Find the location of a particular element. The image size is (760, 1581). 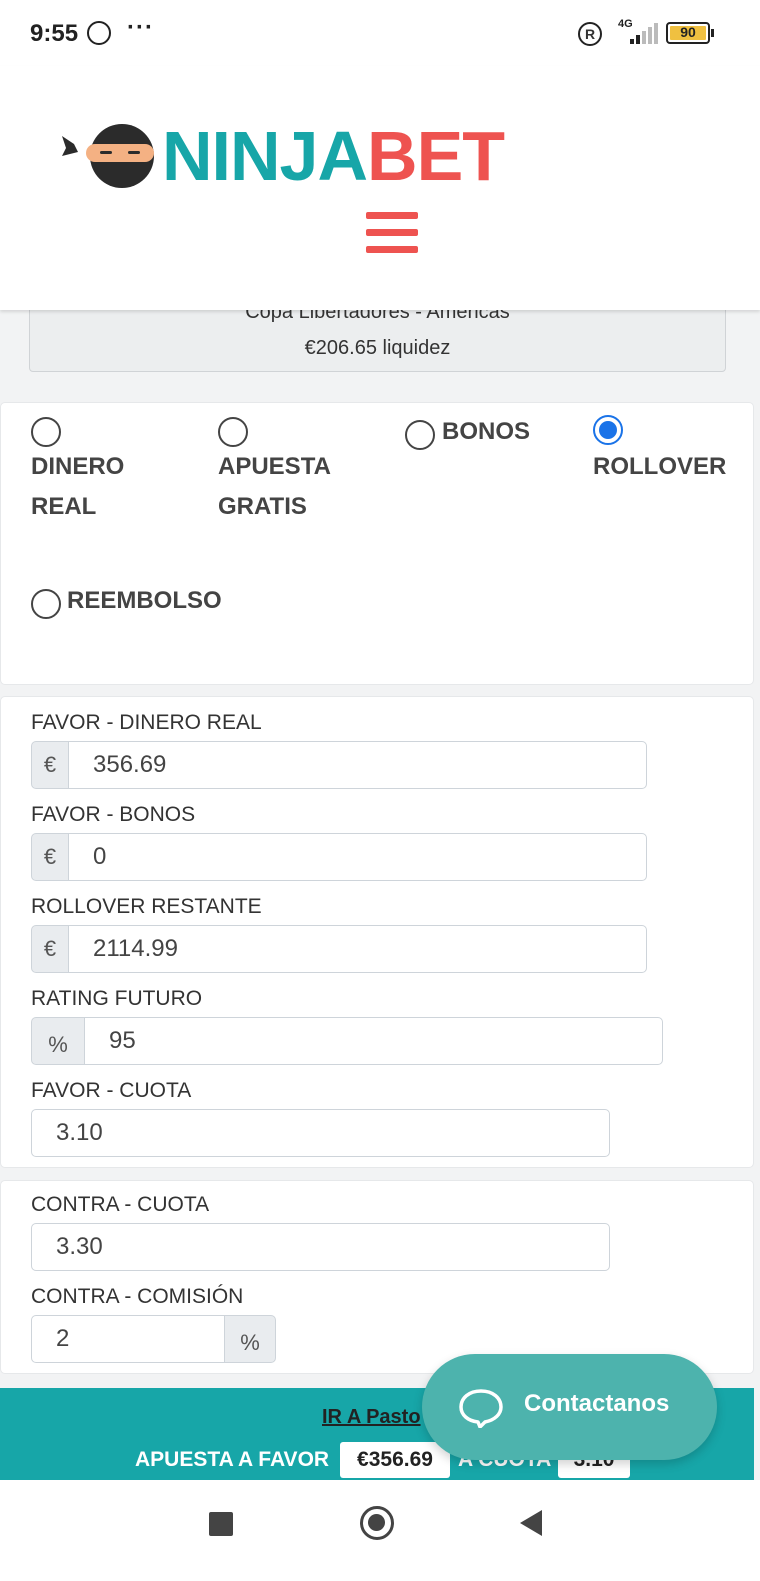

radio-bonos is located at coordinates (420, 435).